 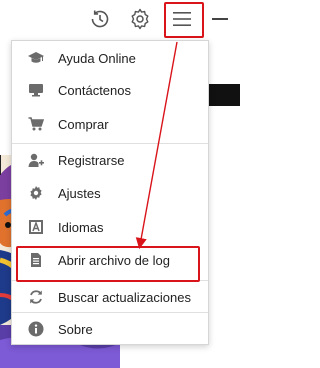 I want to click on menu-button-highlight-box, so click(x=184, y=20).